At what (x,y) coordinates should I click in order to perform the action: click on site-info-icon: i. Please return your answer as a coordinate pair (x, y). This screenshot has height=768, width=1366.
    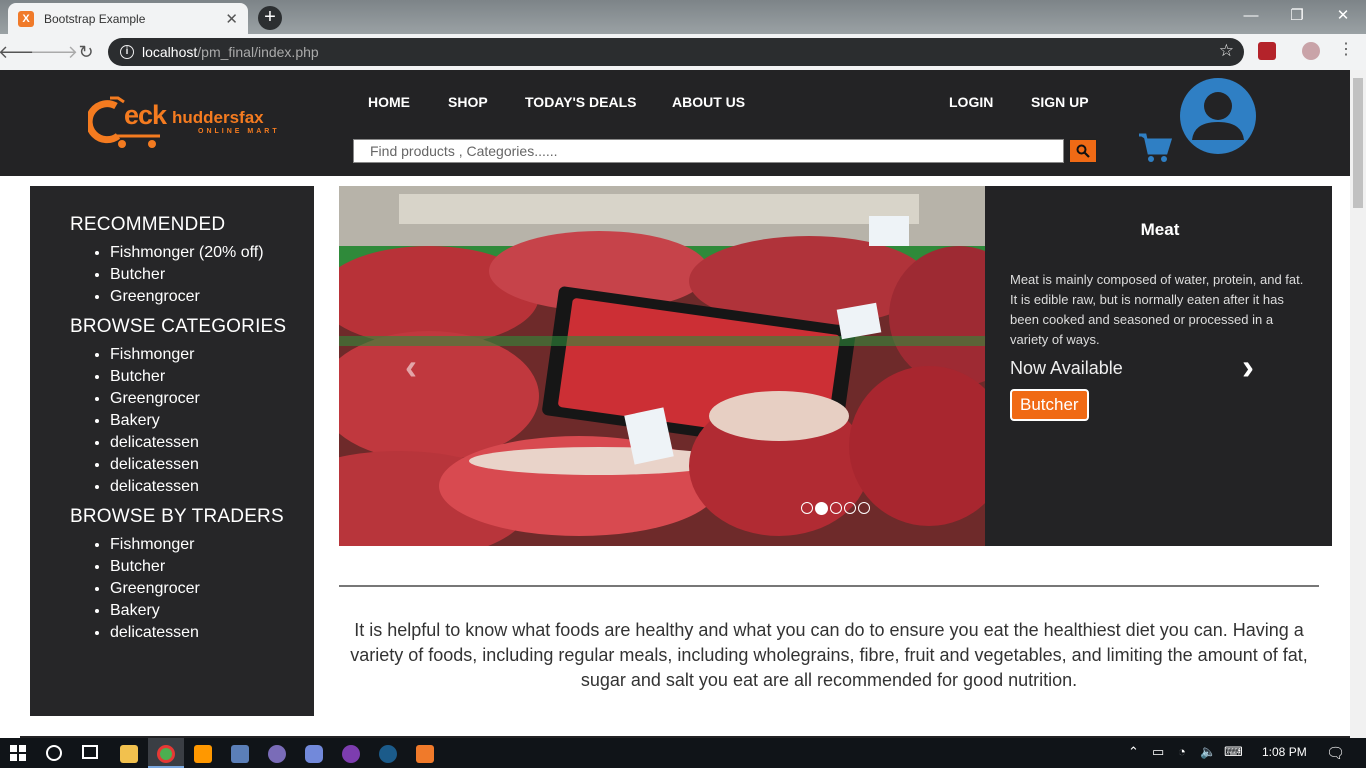
    Looking at the image, I should click on (127, 52).